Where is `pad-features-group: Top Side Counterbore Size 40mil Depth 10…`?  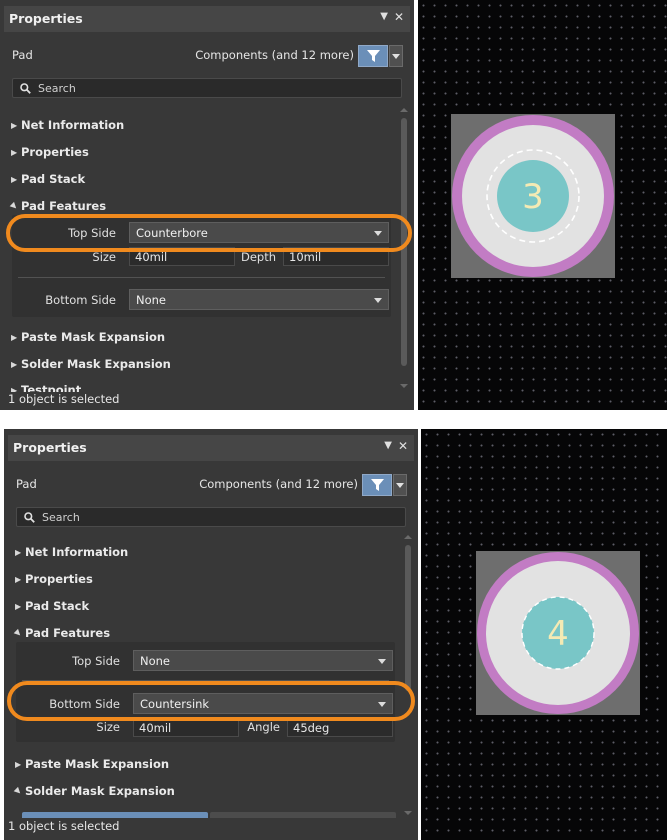 pad-features-group: Top Side Counterbore Size 40mil Depth 10… is located at coordinates (201, 266).